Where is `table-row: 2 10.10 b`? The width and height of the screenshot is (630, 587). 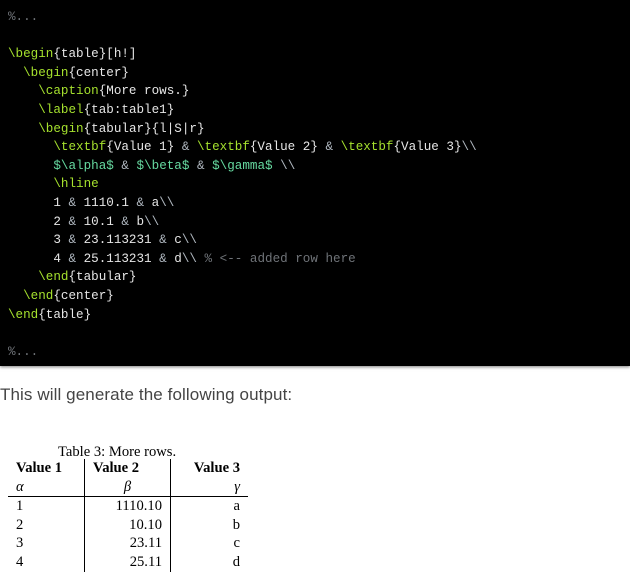 table-row: 2 10.10 b is located at coordinates (128, 525).